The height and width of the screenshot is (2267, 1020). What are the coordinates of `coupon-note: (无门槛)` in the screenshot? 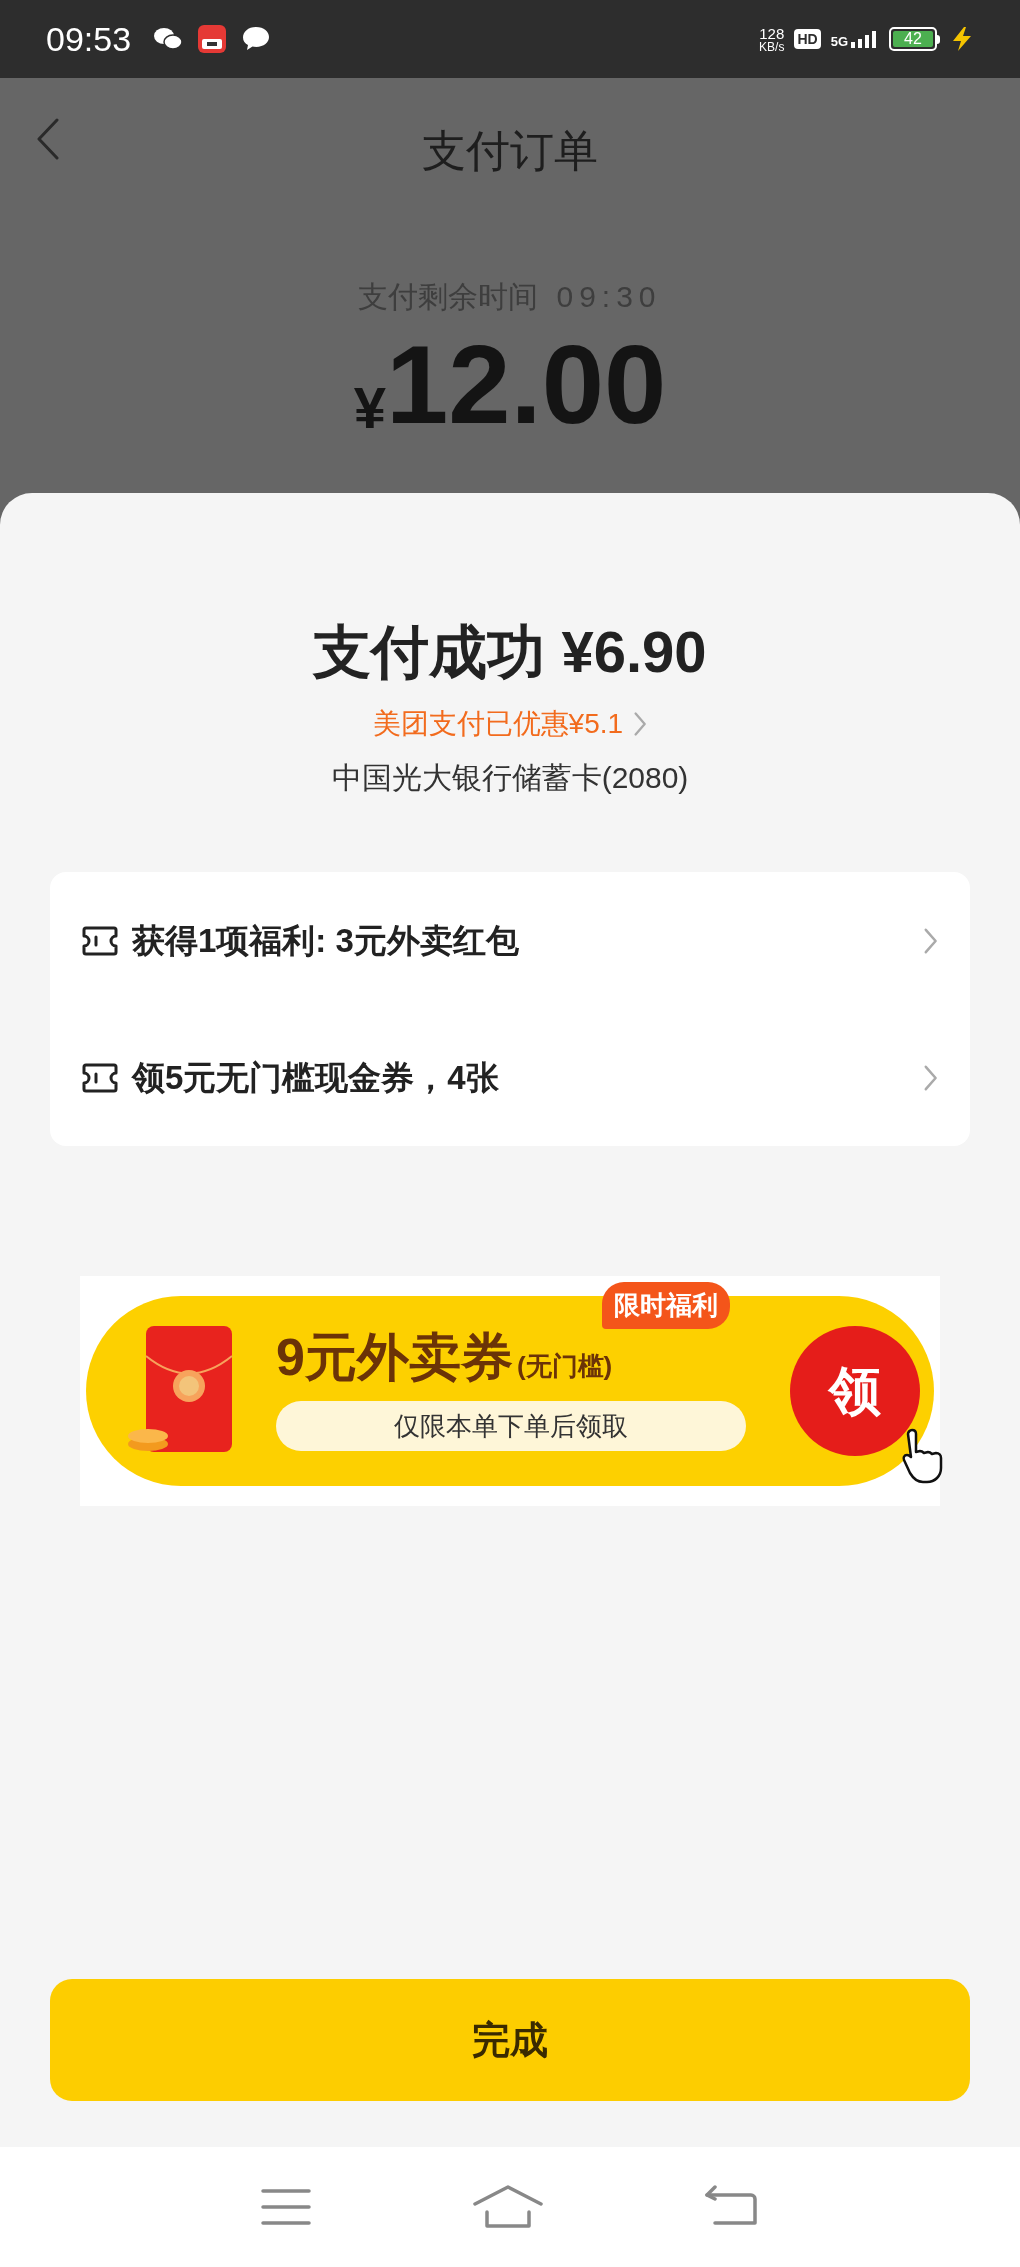 It's located at (564, 1366).